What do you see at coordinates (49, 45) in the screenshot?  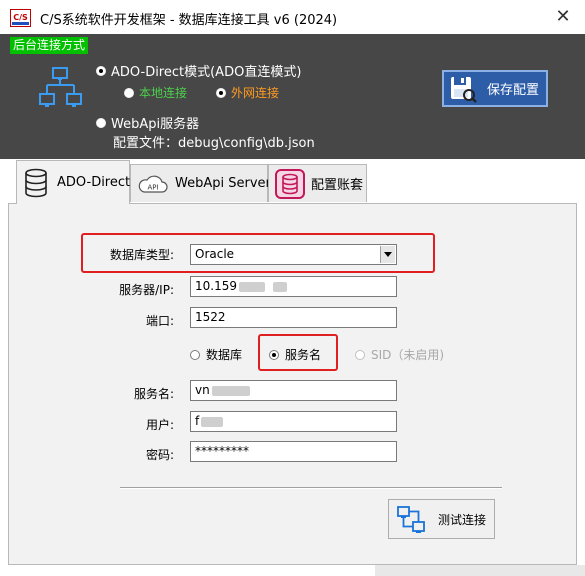 I see `mode-label: 后台连接方式` at bounding box center [49, 45].